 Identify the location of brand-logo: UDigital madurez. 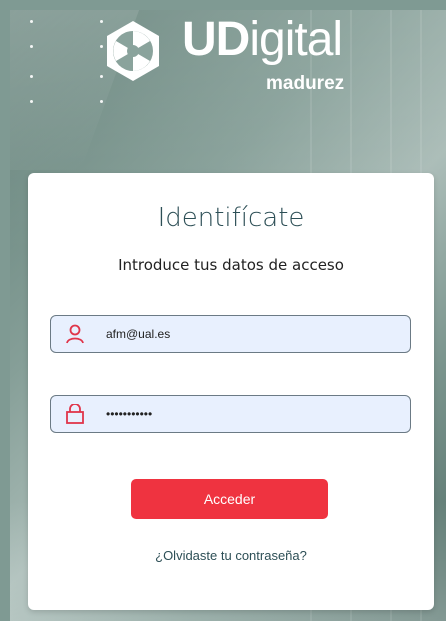
(240, 60).